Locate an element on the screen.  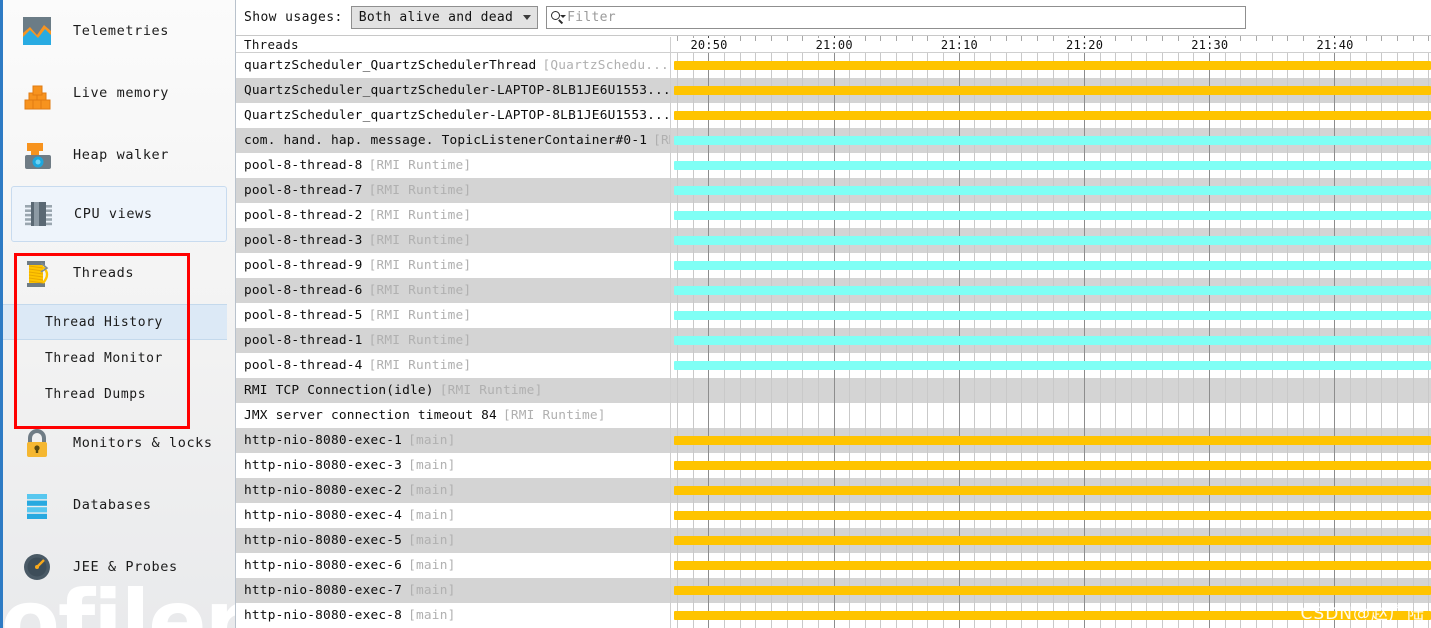
table-row: http-nio-8080-exec-3 [main] is located at coordinates (833, 465).